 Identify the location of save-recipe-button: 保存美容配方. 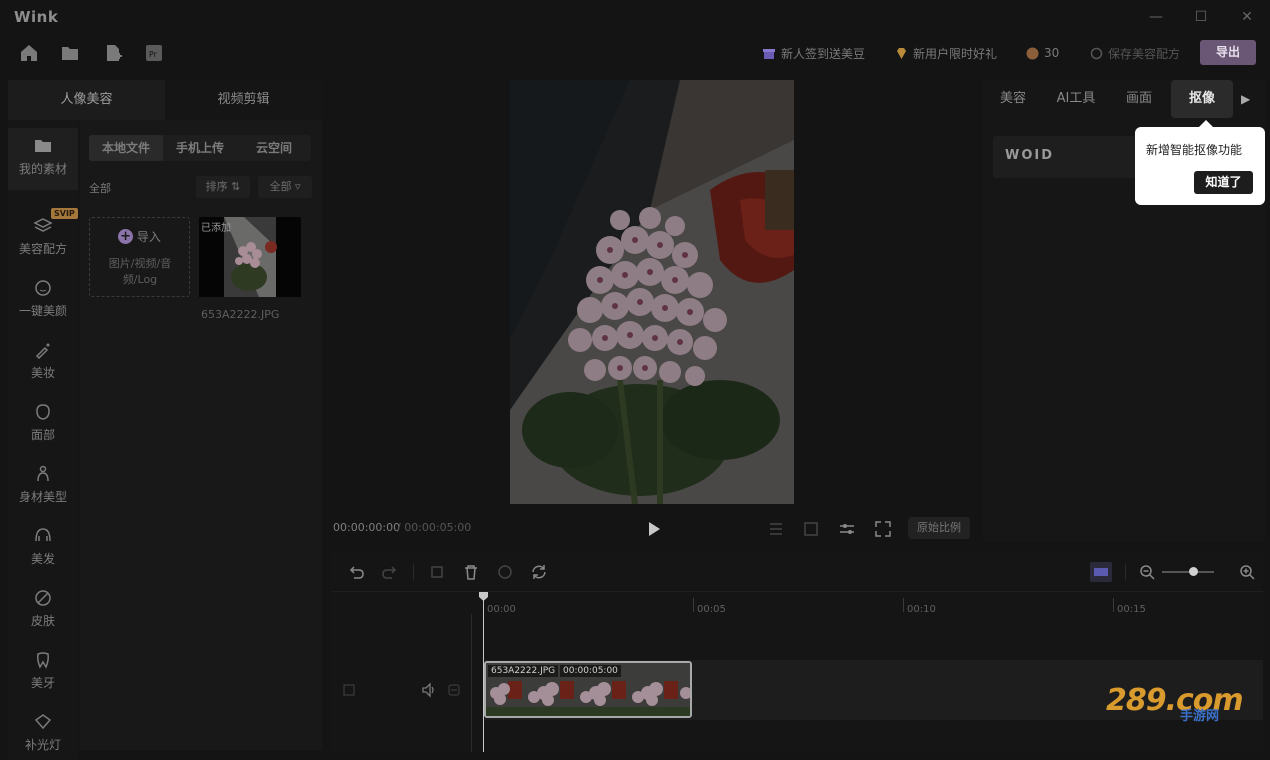
(1135, 53).